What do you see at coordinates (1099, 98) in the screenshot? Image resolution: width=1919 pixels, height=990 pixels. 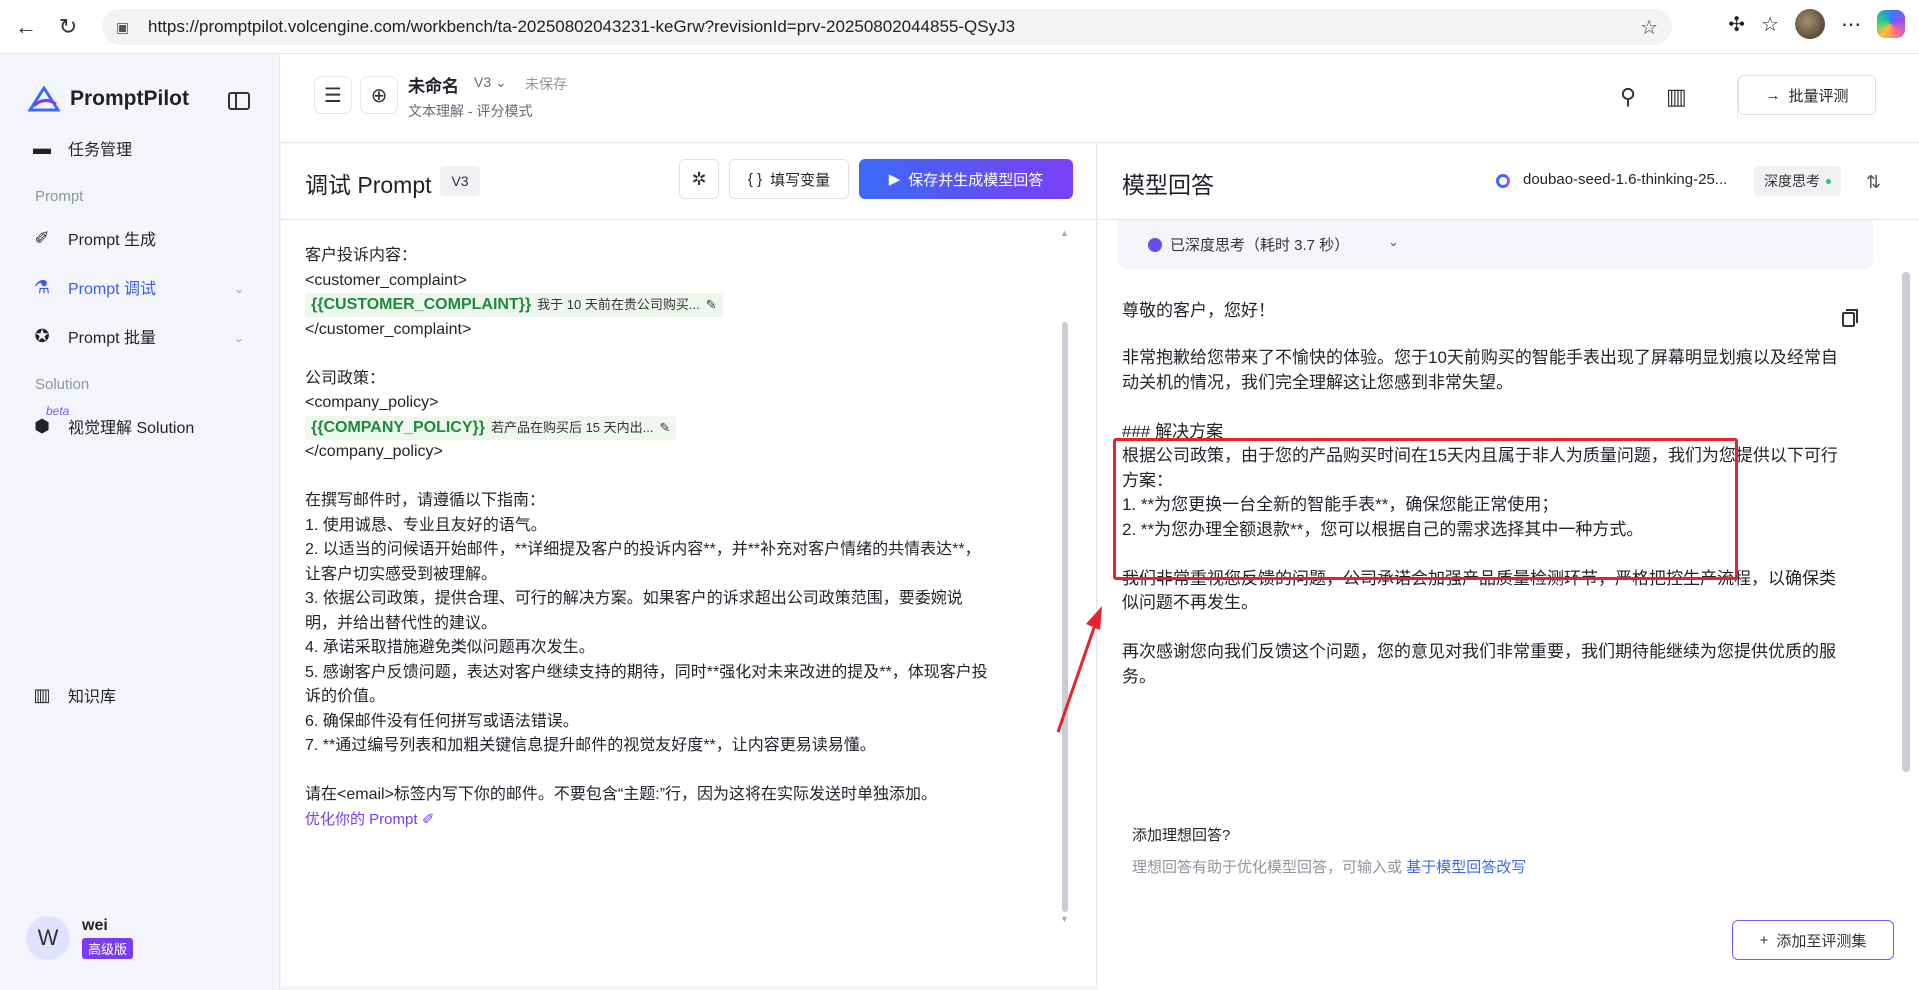 I see `workbench-header: ☰ ⊕ 未命名 V3 ⌄ 未保存 文本理解 - 评分模式 ⚲ ▥ → 批量评测` at bounding box center [1099, 98].